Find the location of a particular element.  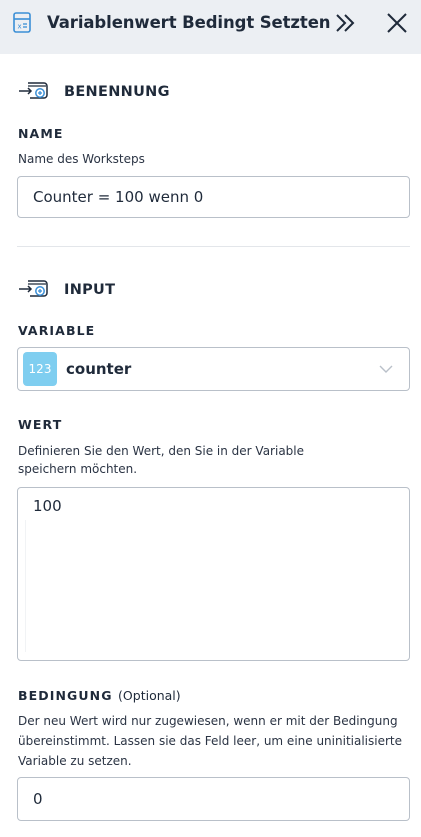

section-title-input: INPUT is located at coordinates (90, 290).